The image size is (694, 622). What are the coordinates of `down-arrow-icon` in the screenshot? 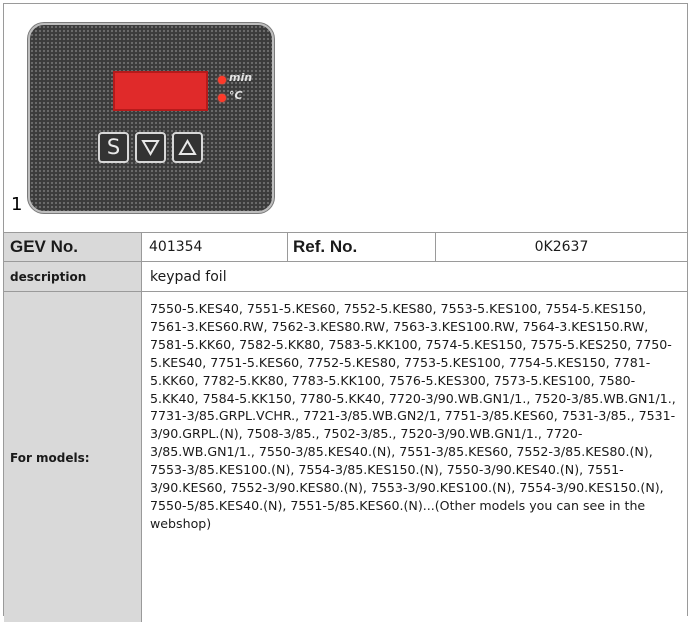 It's located at (150, 148).